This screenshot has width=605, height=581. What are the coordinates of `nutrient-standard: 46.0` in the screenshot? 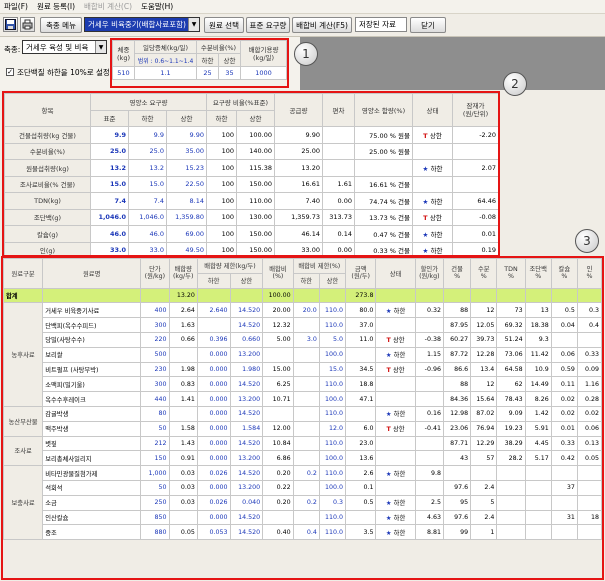 It's located at (109, 234).